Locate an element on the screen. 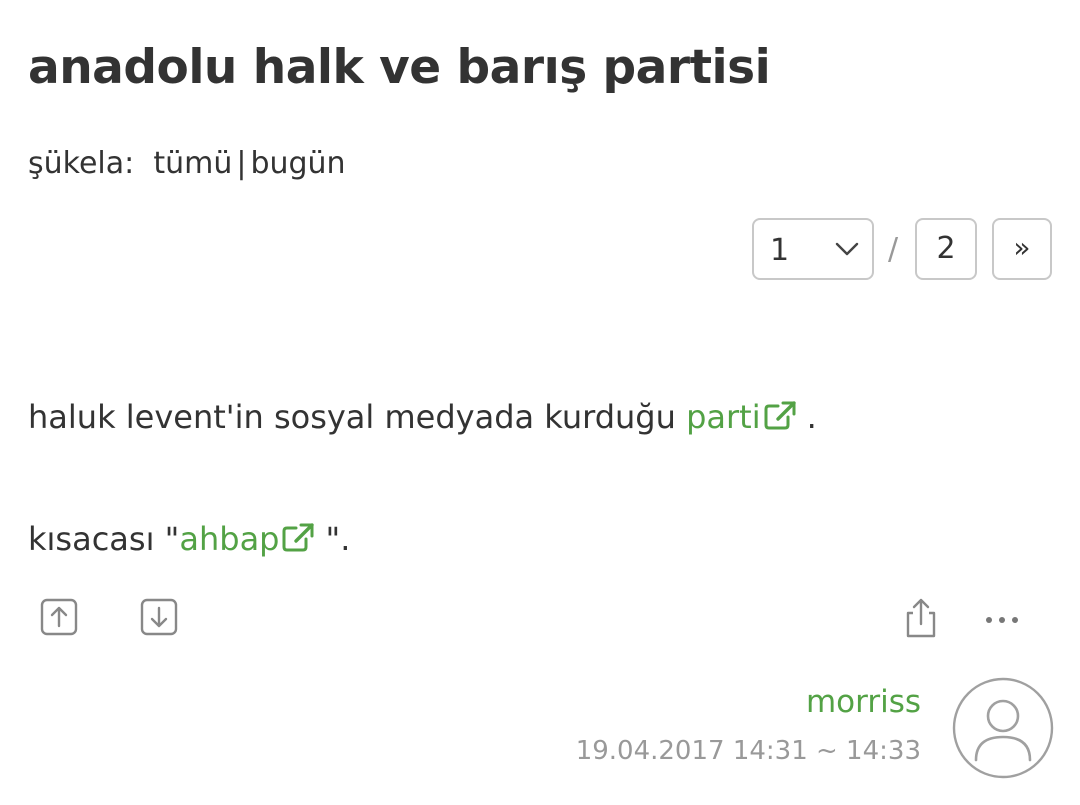  entry-text: kısacası " is located at coordinates (104, 539).